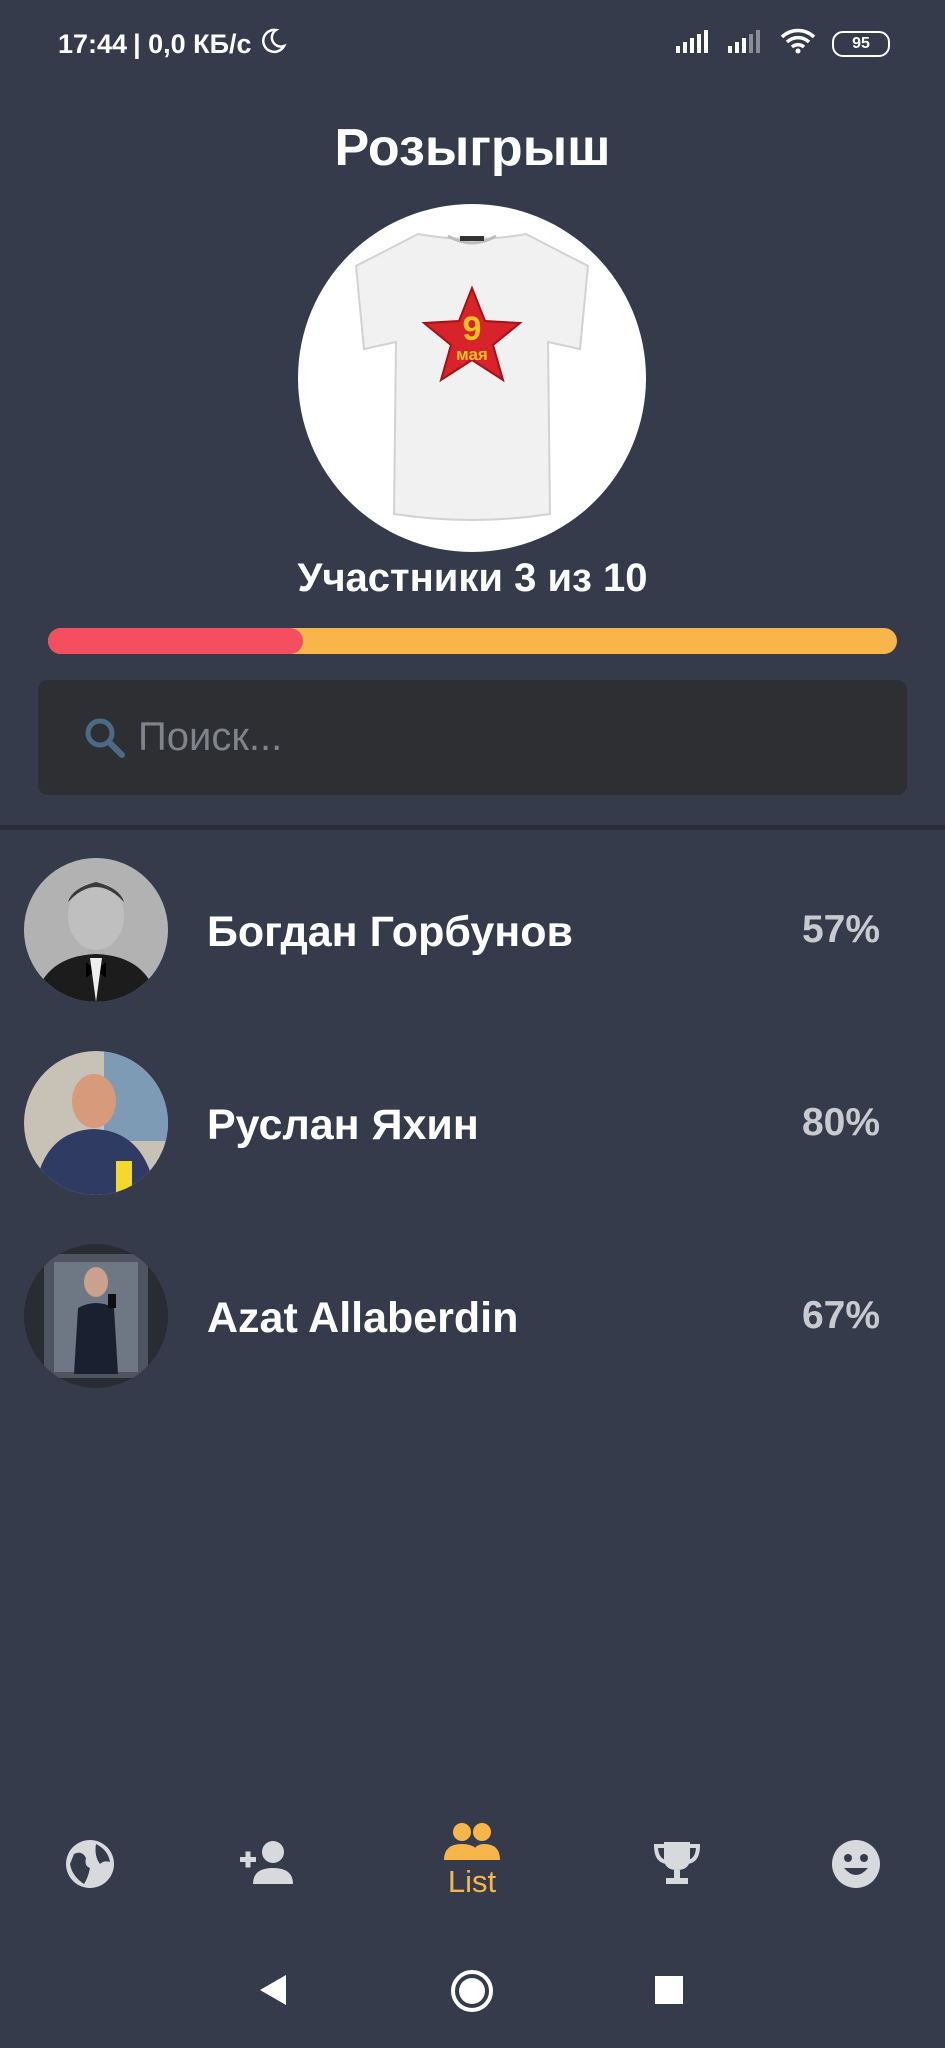 The height and width of the screenshot is (2048, 945). Describe the element at coordinates (746, 43) in the screenshot. I see `signal-2-icon` at that location.